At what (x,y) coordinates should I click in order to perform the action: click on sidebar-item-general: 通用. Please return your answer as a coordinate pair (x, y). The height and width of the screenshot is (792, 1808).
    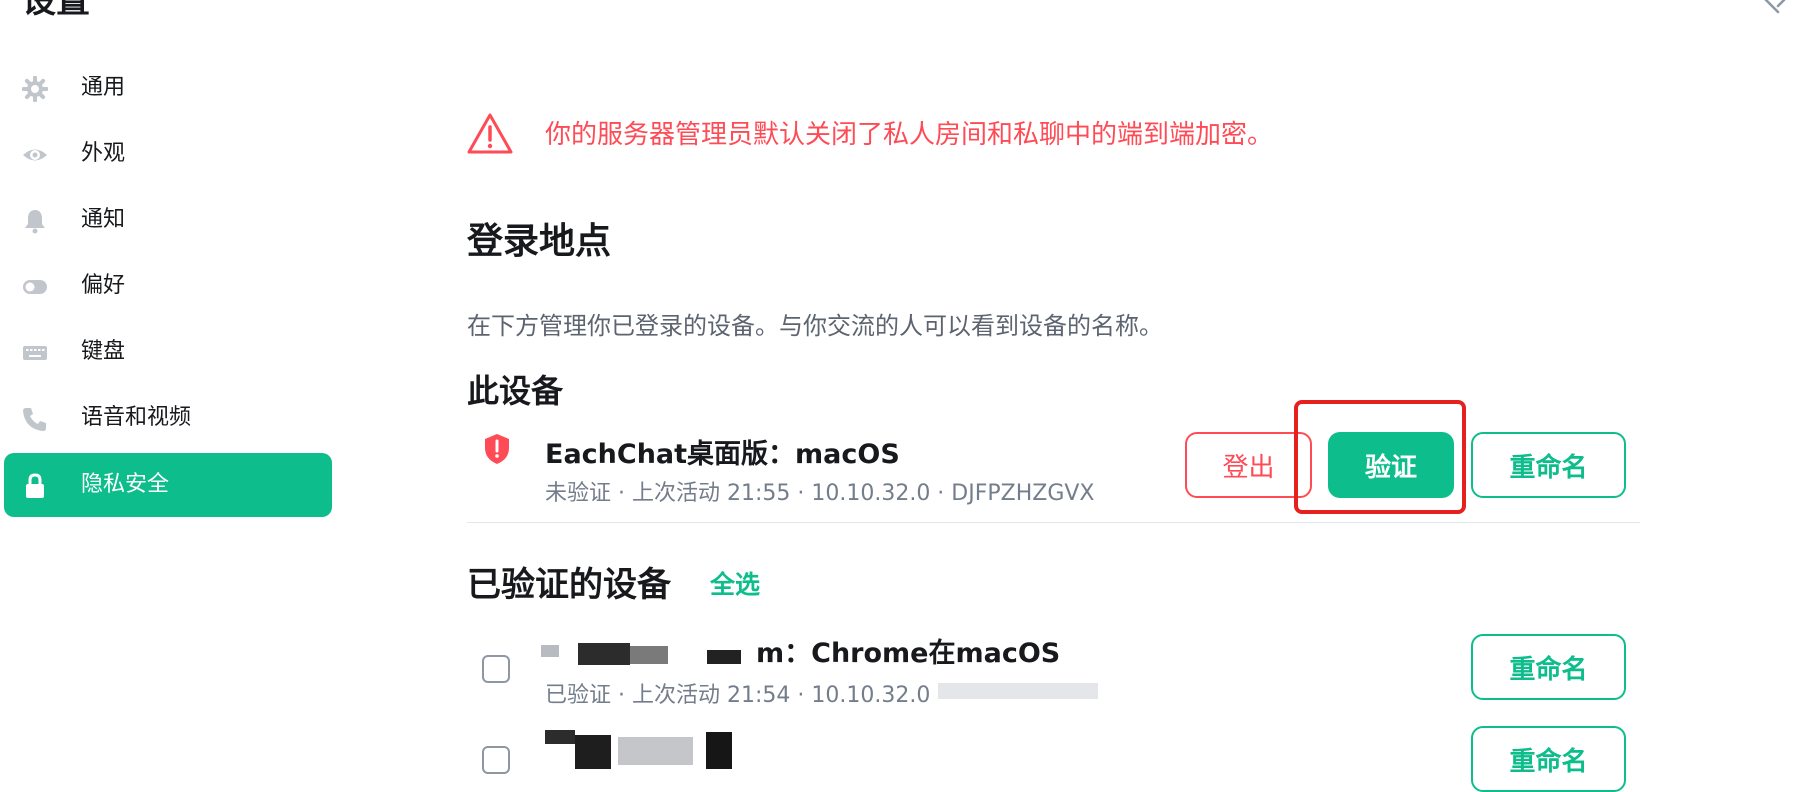
    Looking at the image, I should click on (168, 88).